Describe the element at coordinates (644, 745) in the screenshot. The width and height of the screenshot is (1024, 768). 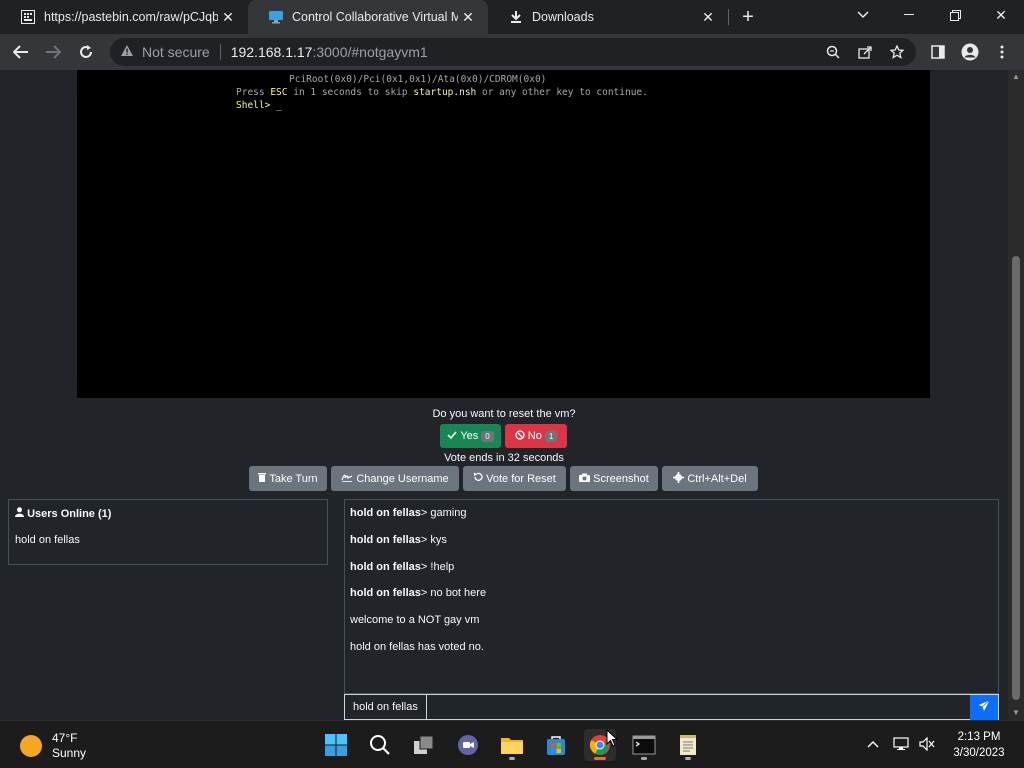
I see `terminal-icon` at that location.